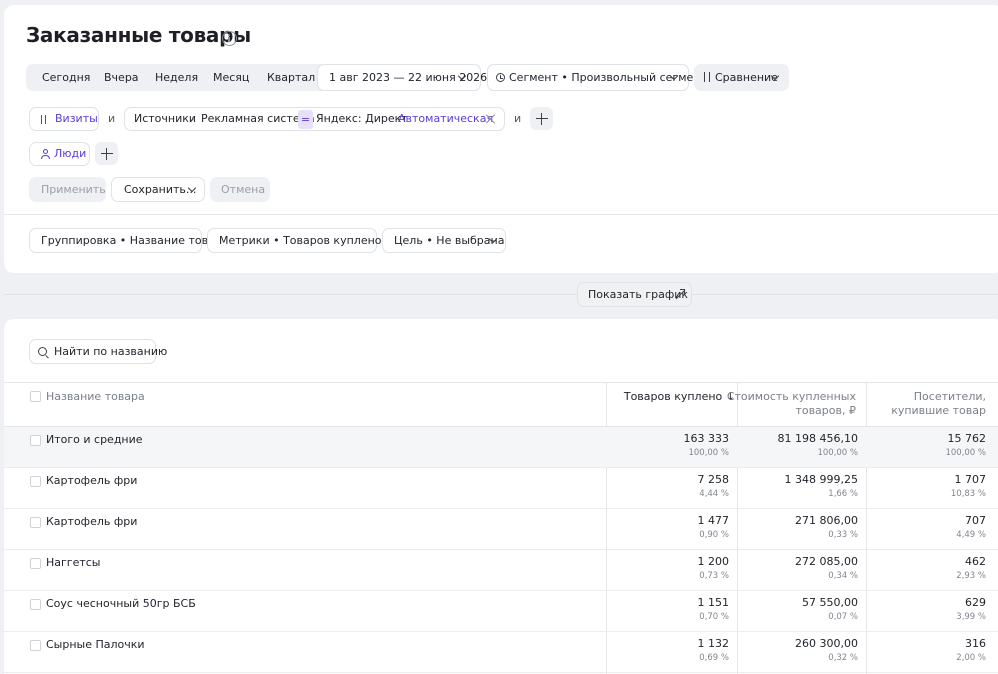  Describe the element at coordinates (138, 35) in the screenshot. I see `page-title: Заказанные товары` at that location.